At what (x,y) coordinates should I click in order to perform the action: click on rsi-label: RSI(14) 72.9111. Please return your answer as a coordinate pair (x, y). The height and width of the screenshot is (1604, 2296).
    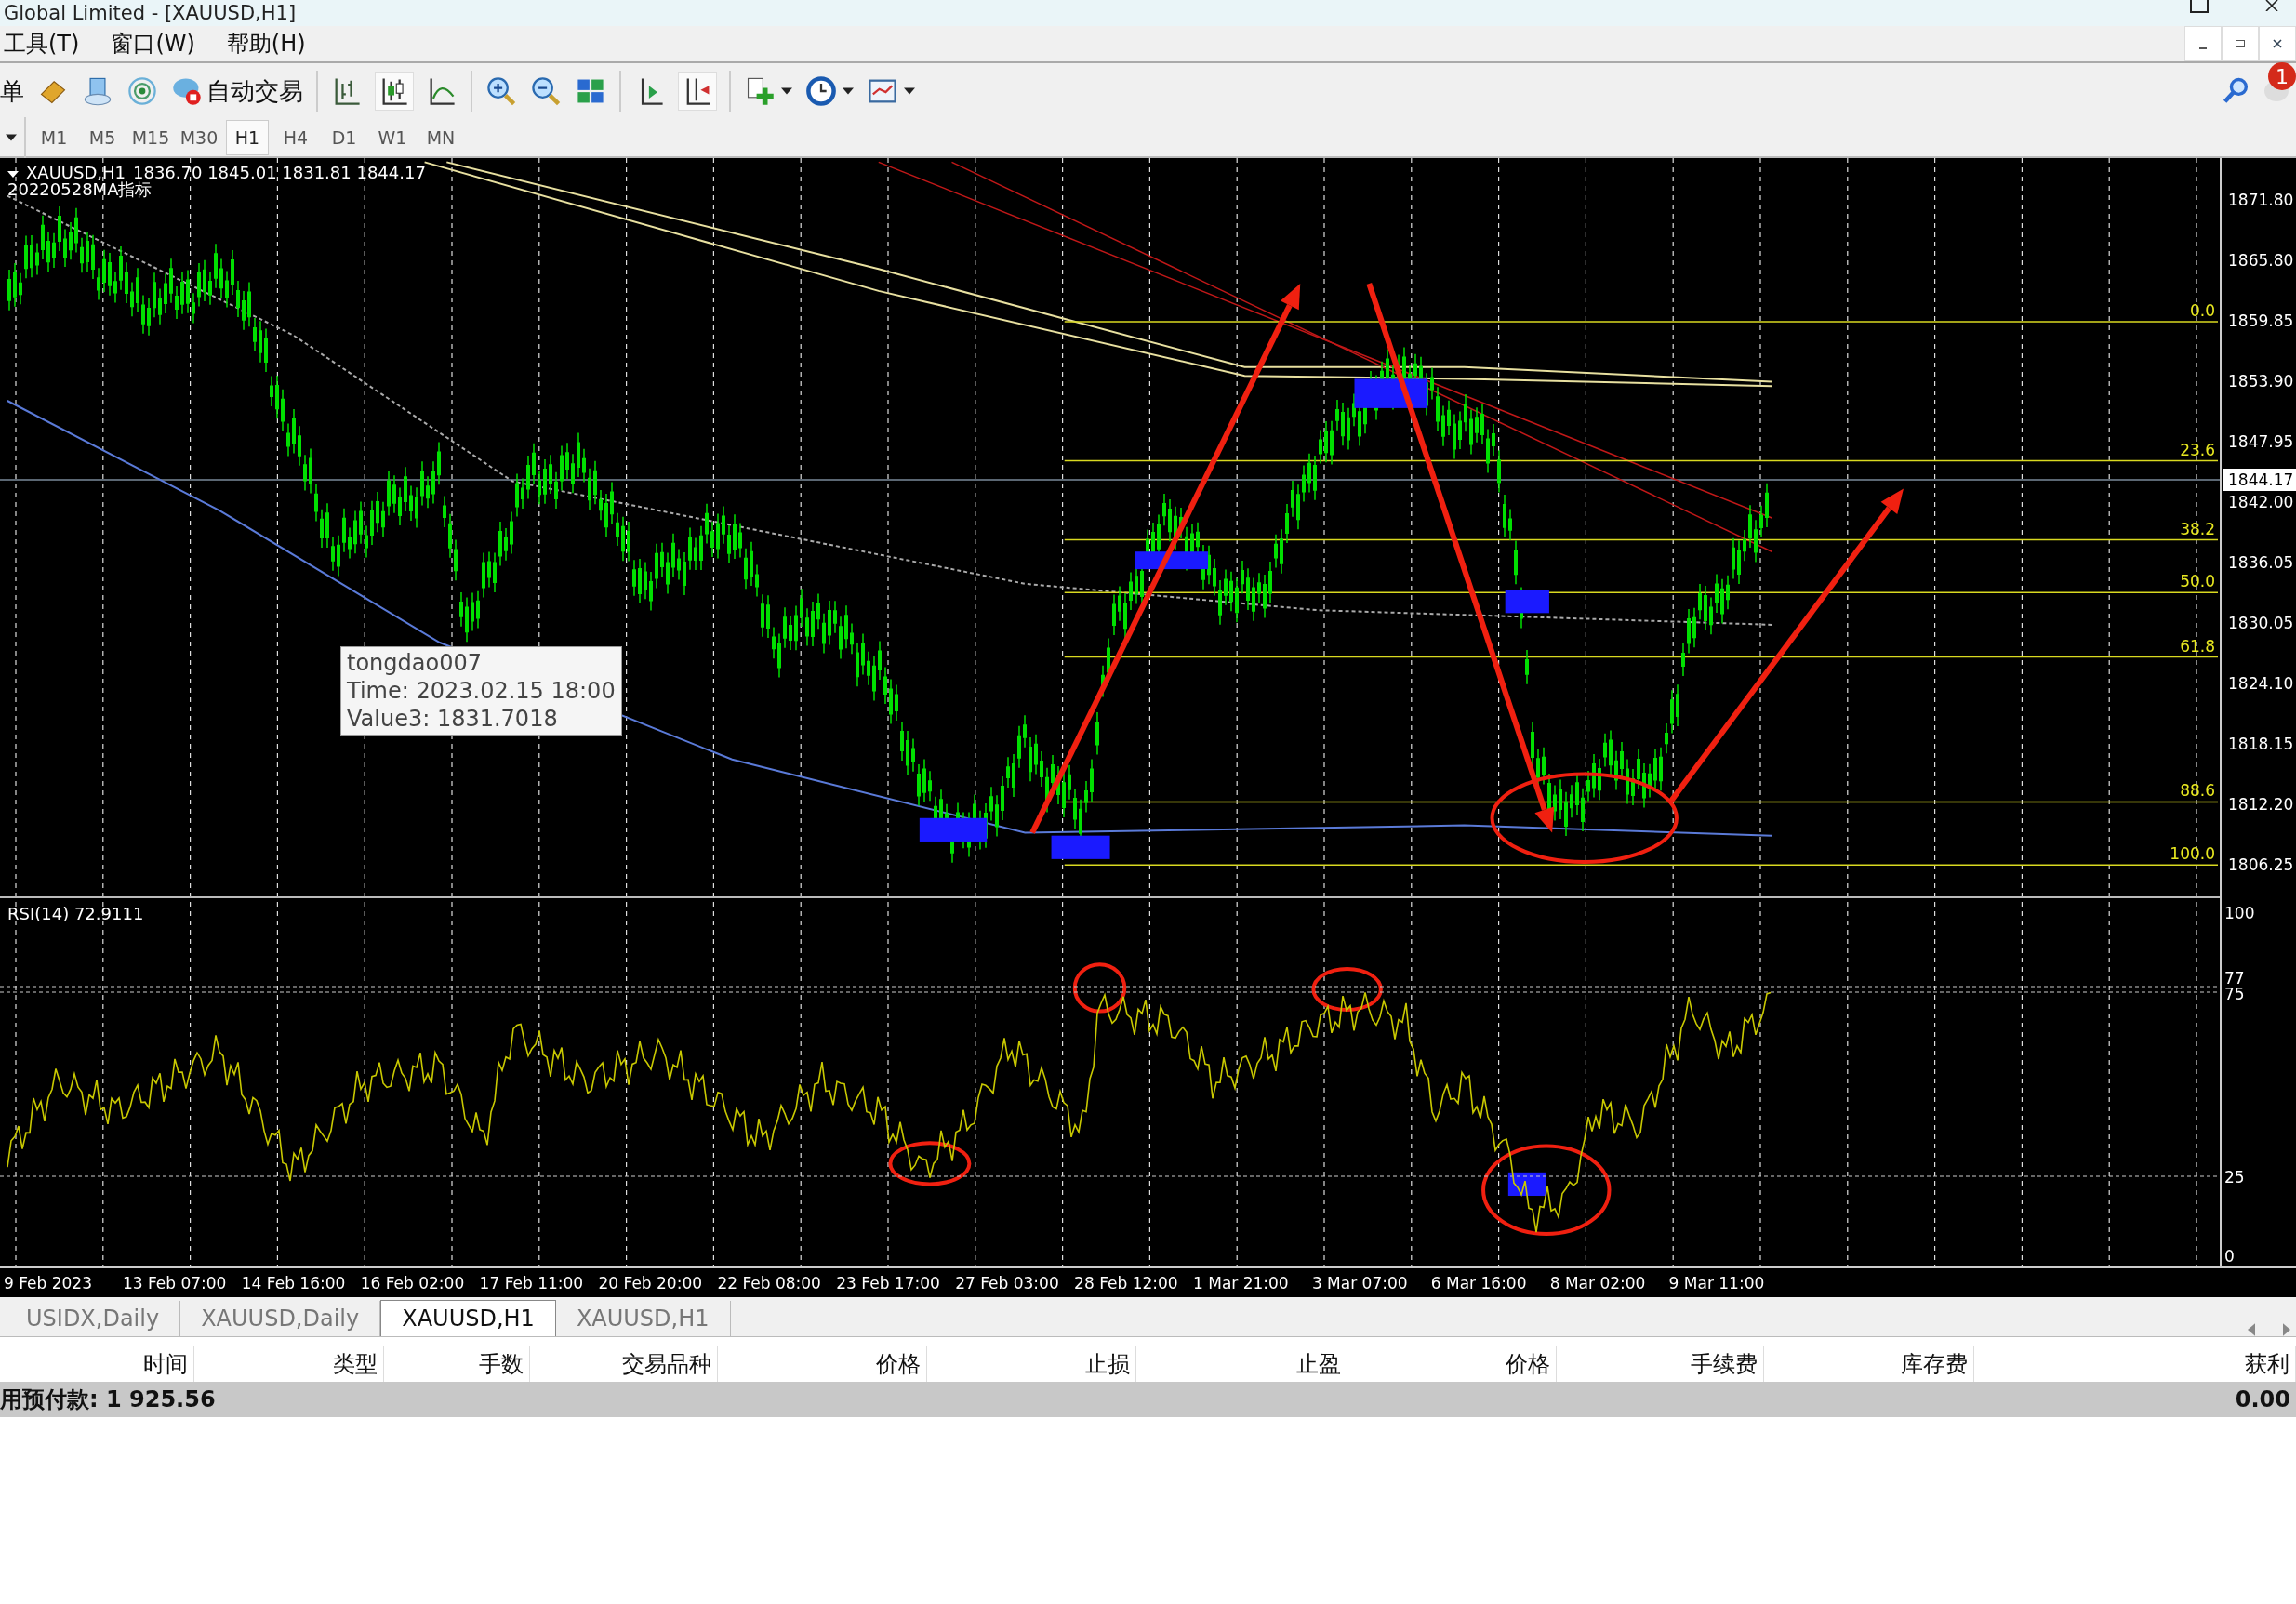
    Looking at the image, I should click on (75, 913).